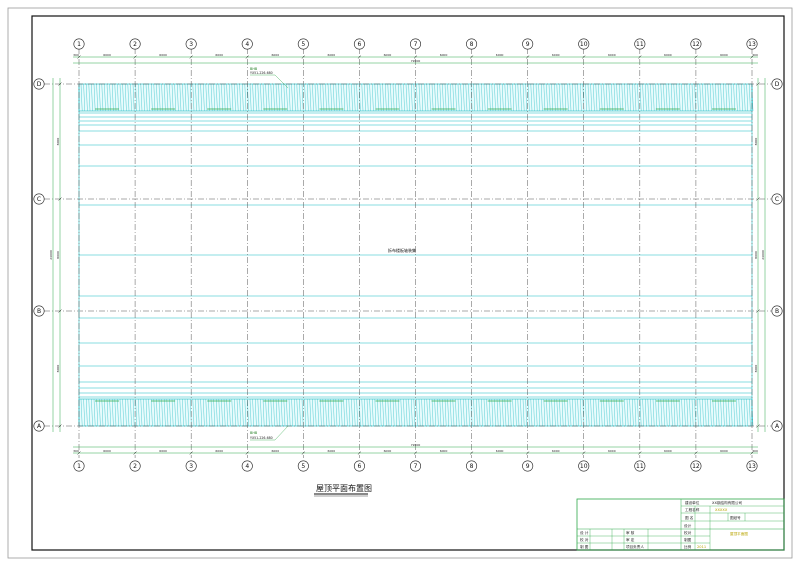 This screenshot has width=800, height=565. What do you see at coordinates (689, 517) in the screenshot?
I see `tb-drawing-label: 图 名` at bounding box center [689, 517].